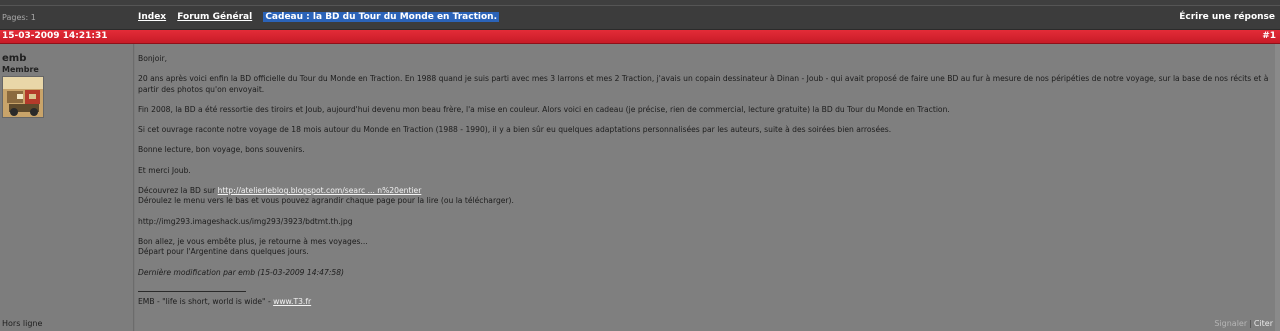 Image resolution: width=1280 pixels, height=331 pixels. Describe the element at coordinates (153, 58) in the screenshot. I see `post-greeting: Bonjoir,` at that location.